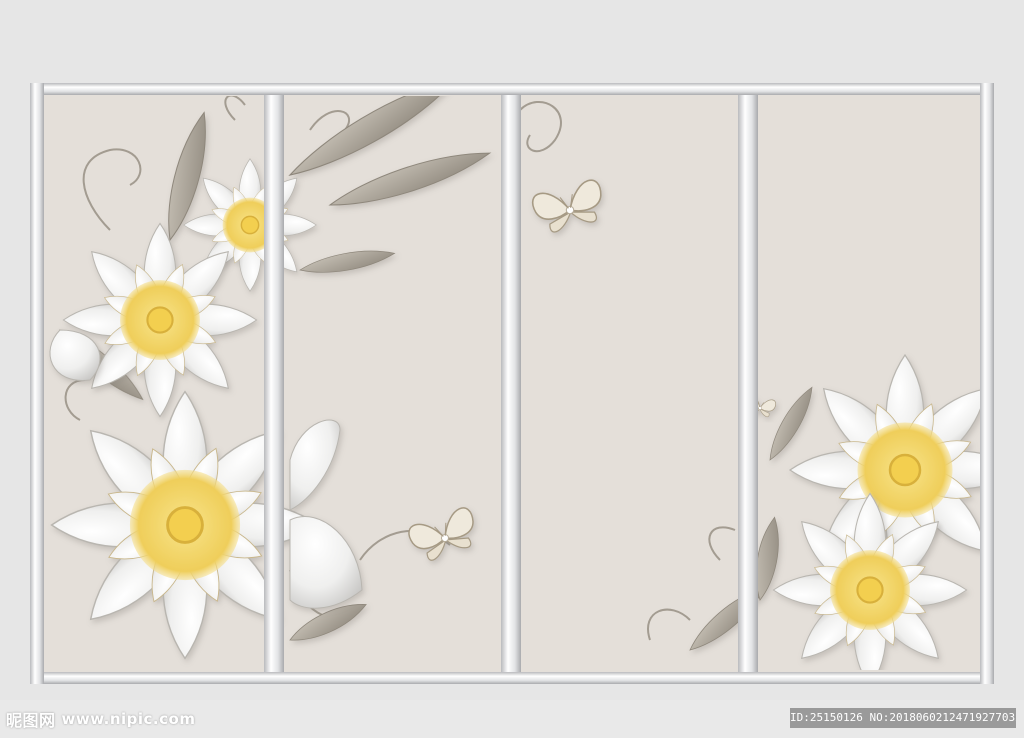 This screenshot has width=1024, height=738. Describe the element at coordinates (128, 719) in the screenshot. I see `watermark-site: www.nipic.com` at that location.